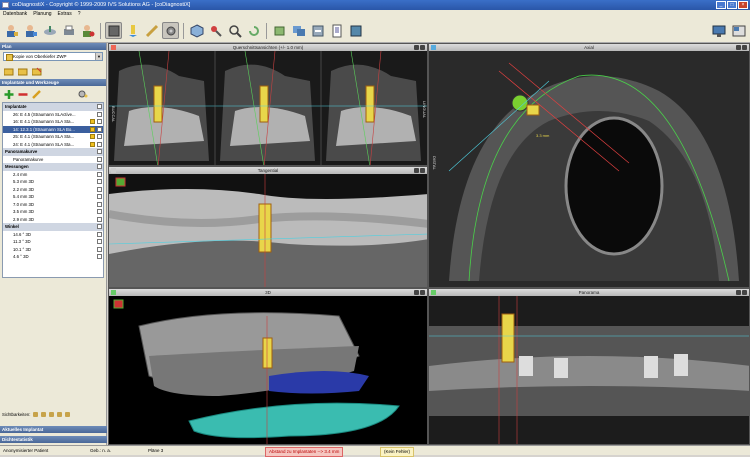 The image size is (750, 457). Describe the element at coordinates (37, 71) in the screenshot. I see `plan-delete-icon` at that location.